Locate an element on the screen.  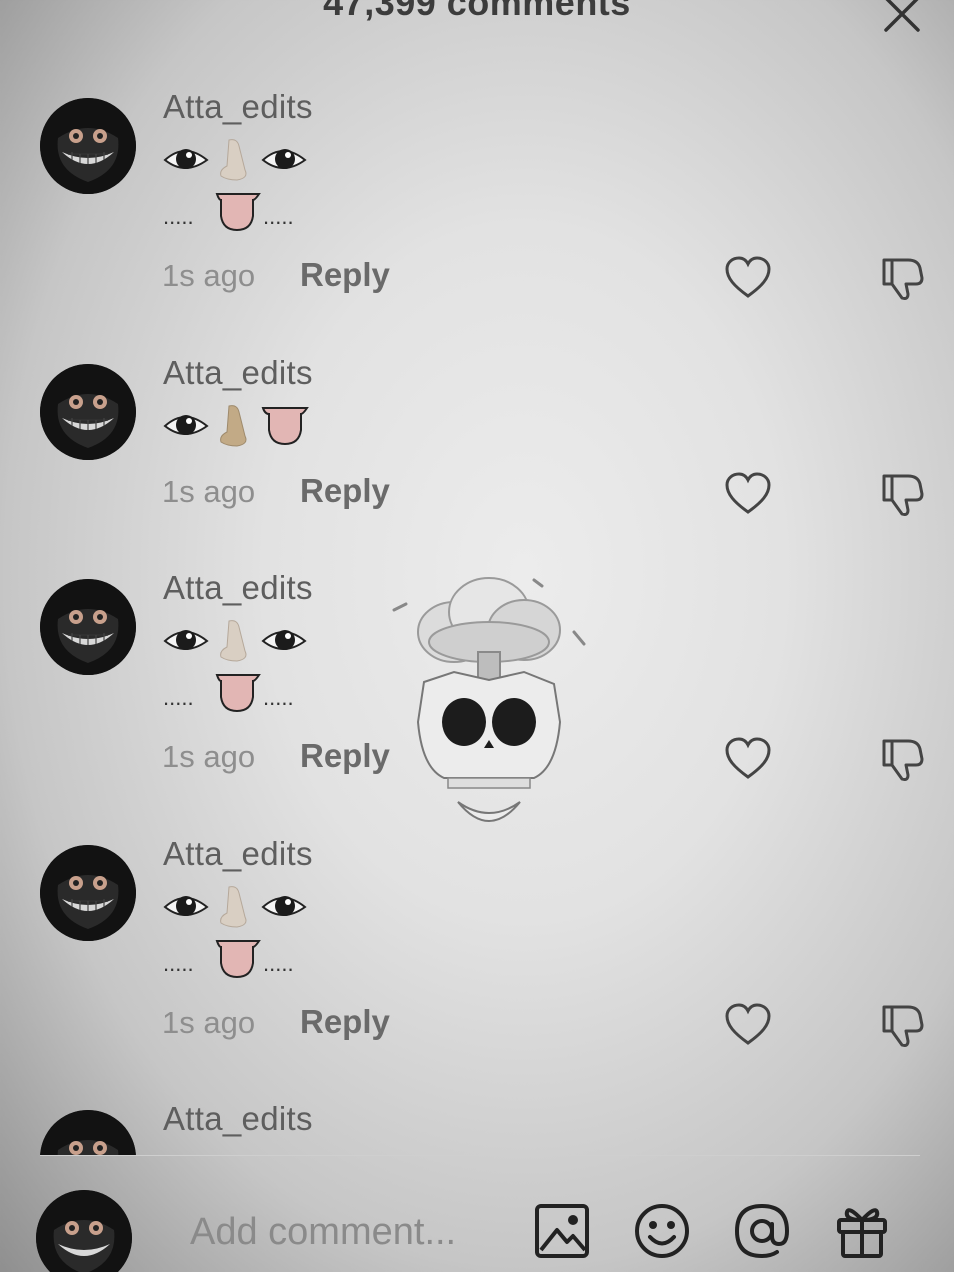
emoji-button is located at coordinates (662, 1231).